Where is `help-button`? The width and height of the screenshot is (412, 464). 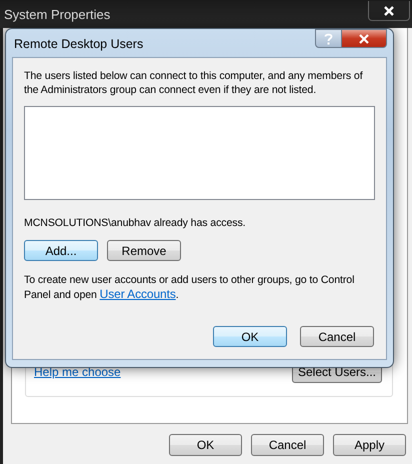
help-button is located at coordinates (328, 38).